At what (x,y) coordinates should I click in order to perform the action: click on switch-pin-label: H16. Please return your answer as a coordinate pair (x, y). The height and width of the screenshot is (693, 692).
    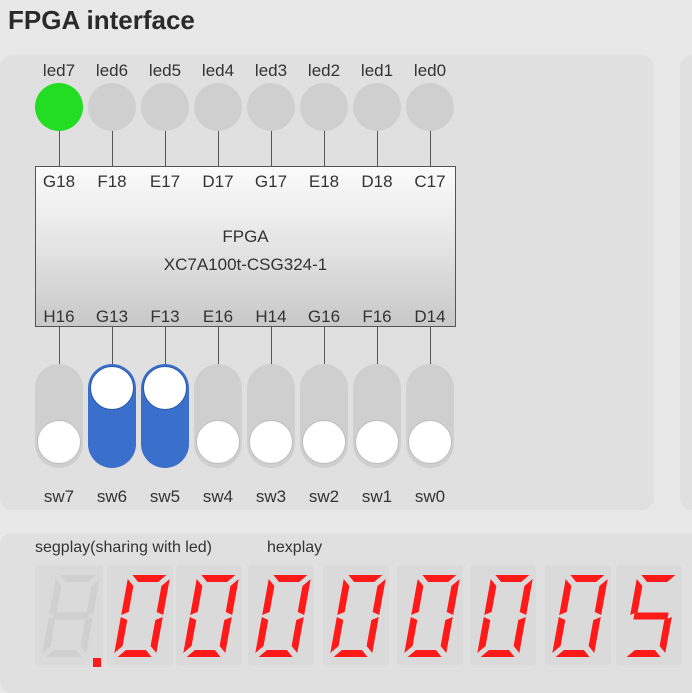
    Looking at the image, I should click on (59, 316).